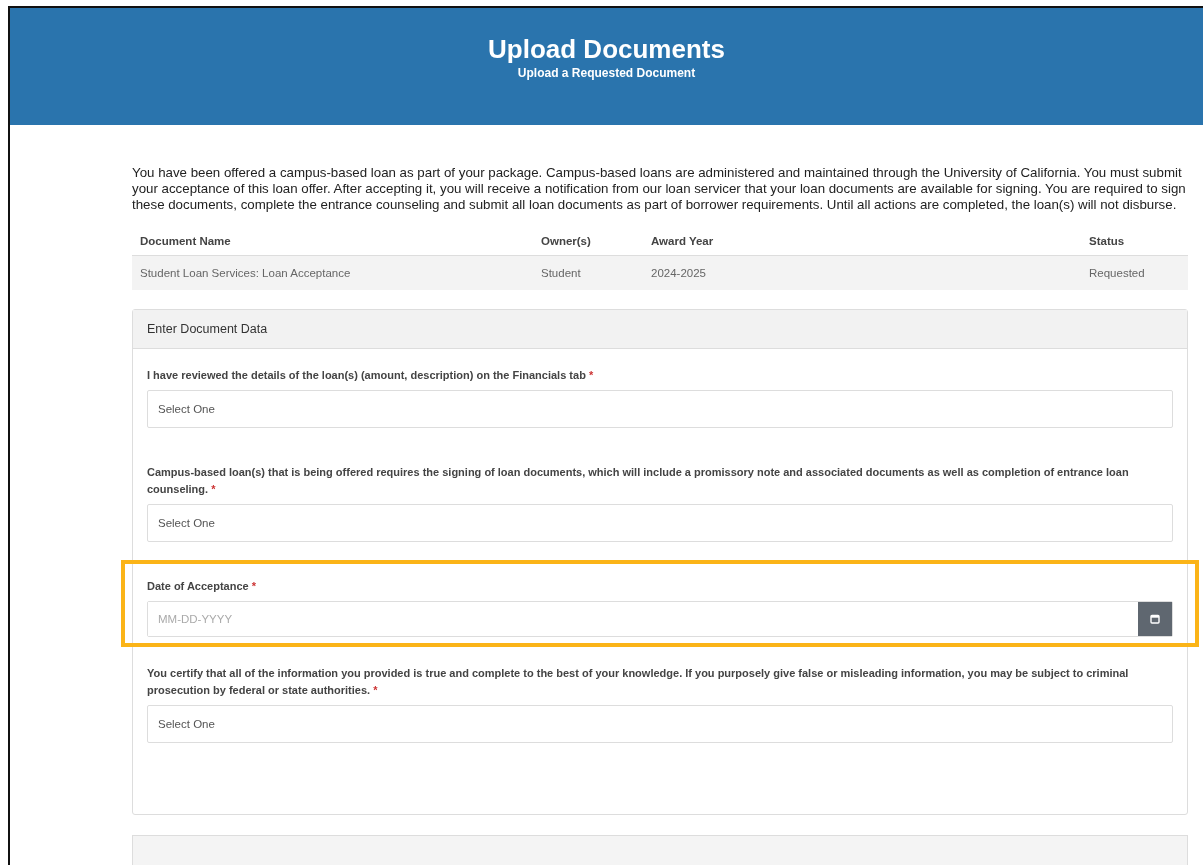  I want to click on table-cell: Student Loan Services: Loan Acceptance, so click(332, 272).